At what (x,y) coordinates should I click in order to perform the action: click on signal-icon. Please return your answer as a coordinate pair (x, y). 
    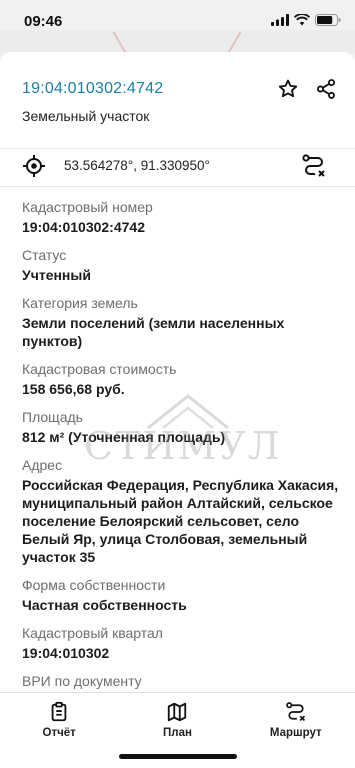
    Looking at the image, I should click on (280, 20).